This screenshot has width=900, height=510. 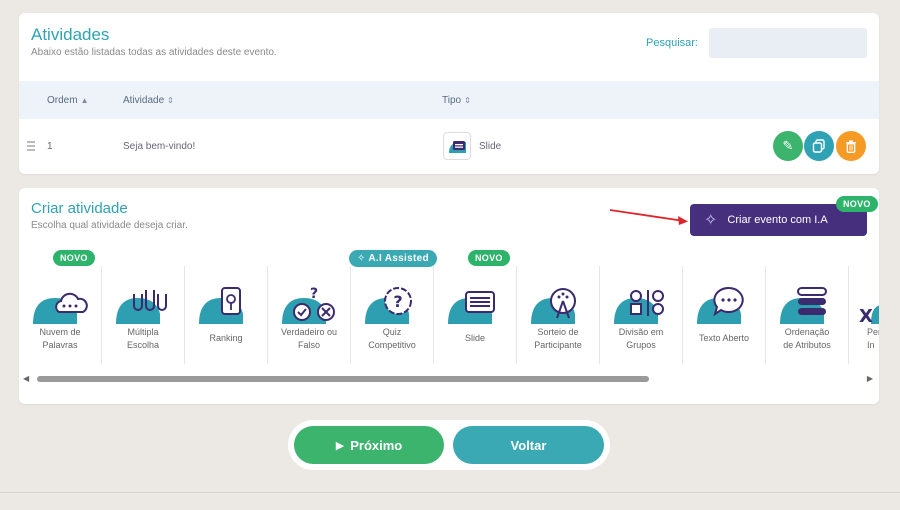 What do you see at coordinates (873, 339) in the screenshot?
I see `tile-label: Per In` at bounding box center [873, 339].